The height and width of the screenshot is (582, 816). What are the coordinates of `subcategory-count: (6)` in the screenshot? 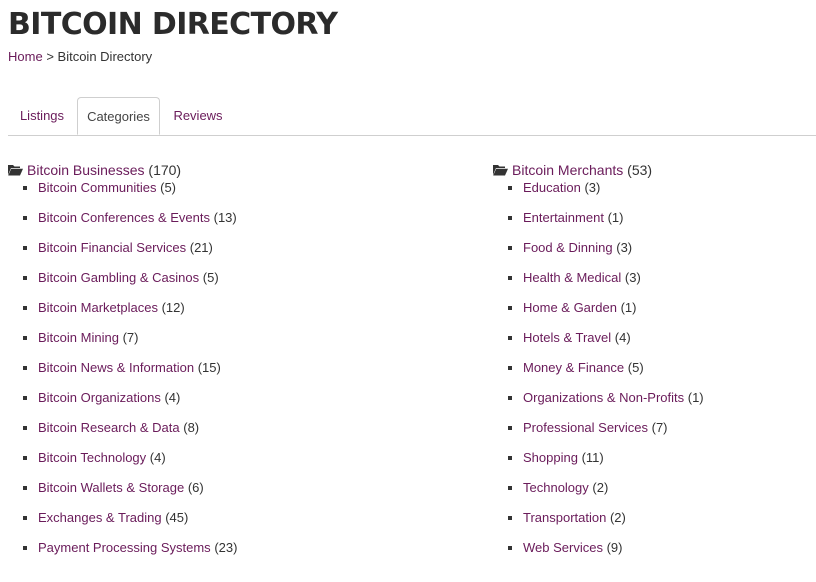 It's located at (195, 487).